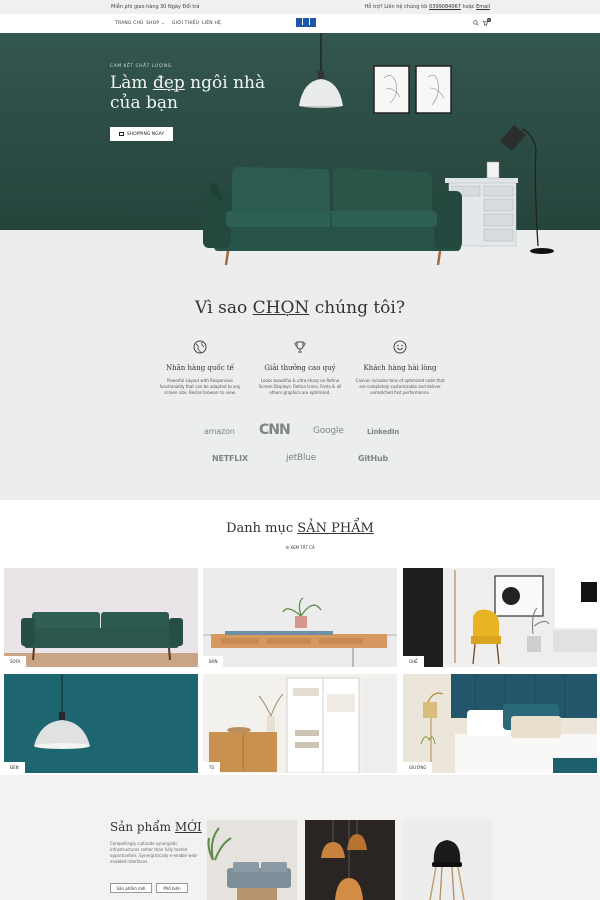  I want to click on smiley-icon, so click(400, 347).